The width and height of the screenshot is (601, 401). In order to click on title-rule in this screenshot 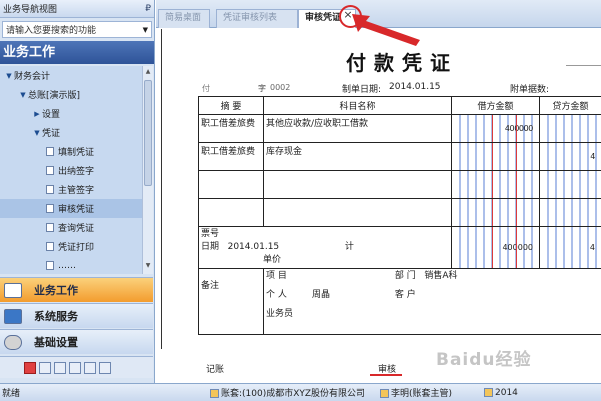, I will do `click(583, 65)`.